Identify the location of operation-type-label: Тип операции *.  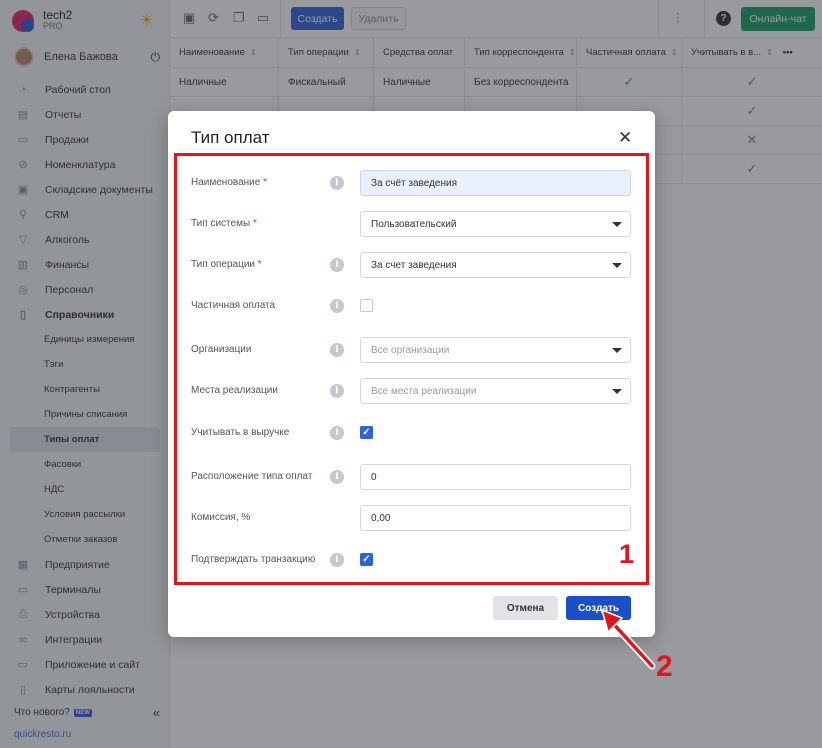
(226, 264).